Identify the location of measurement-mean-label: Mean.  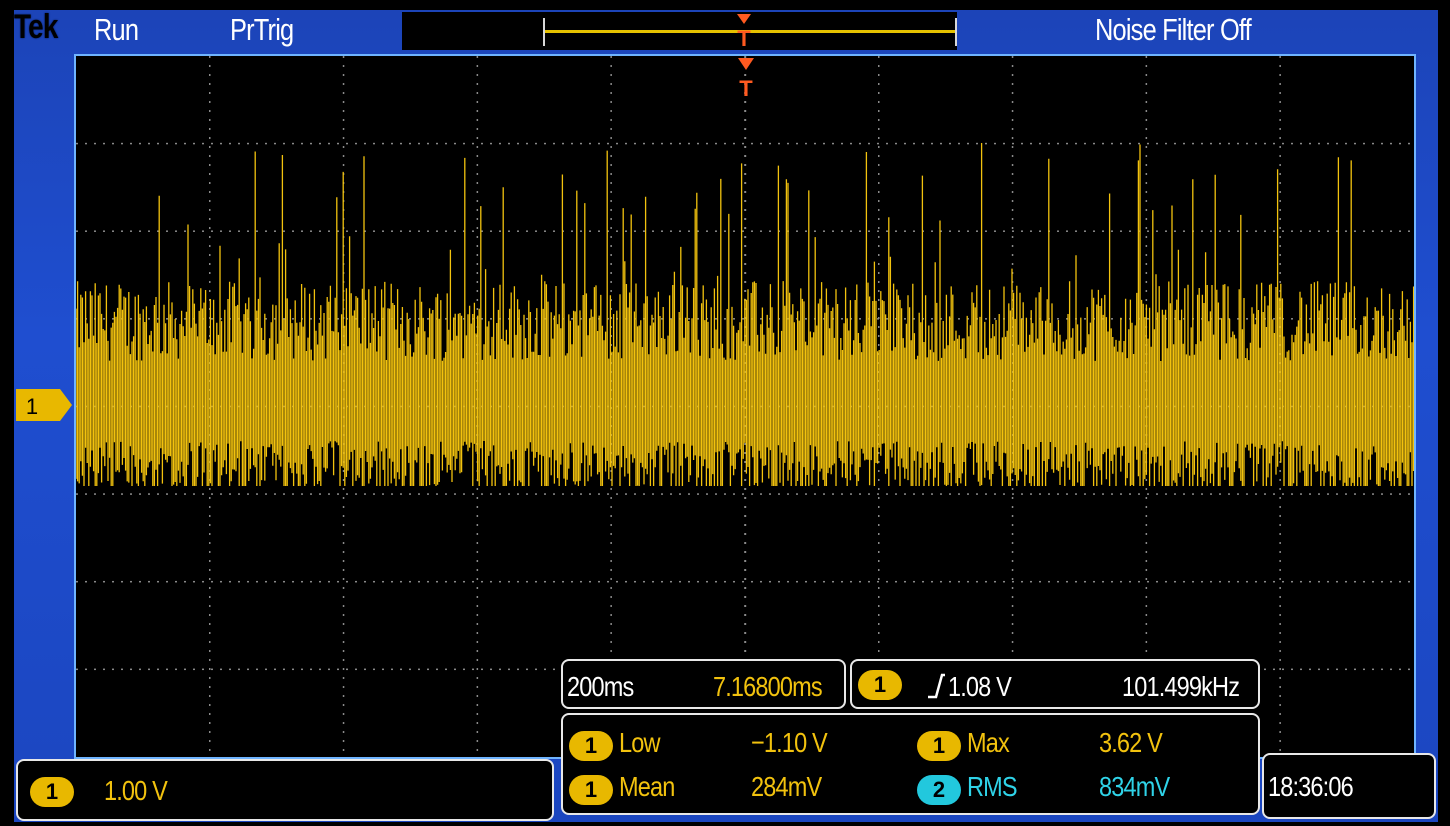
(647, 786).